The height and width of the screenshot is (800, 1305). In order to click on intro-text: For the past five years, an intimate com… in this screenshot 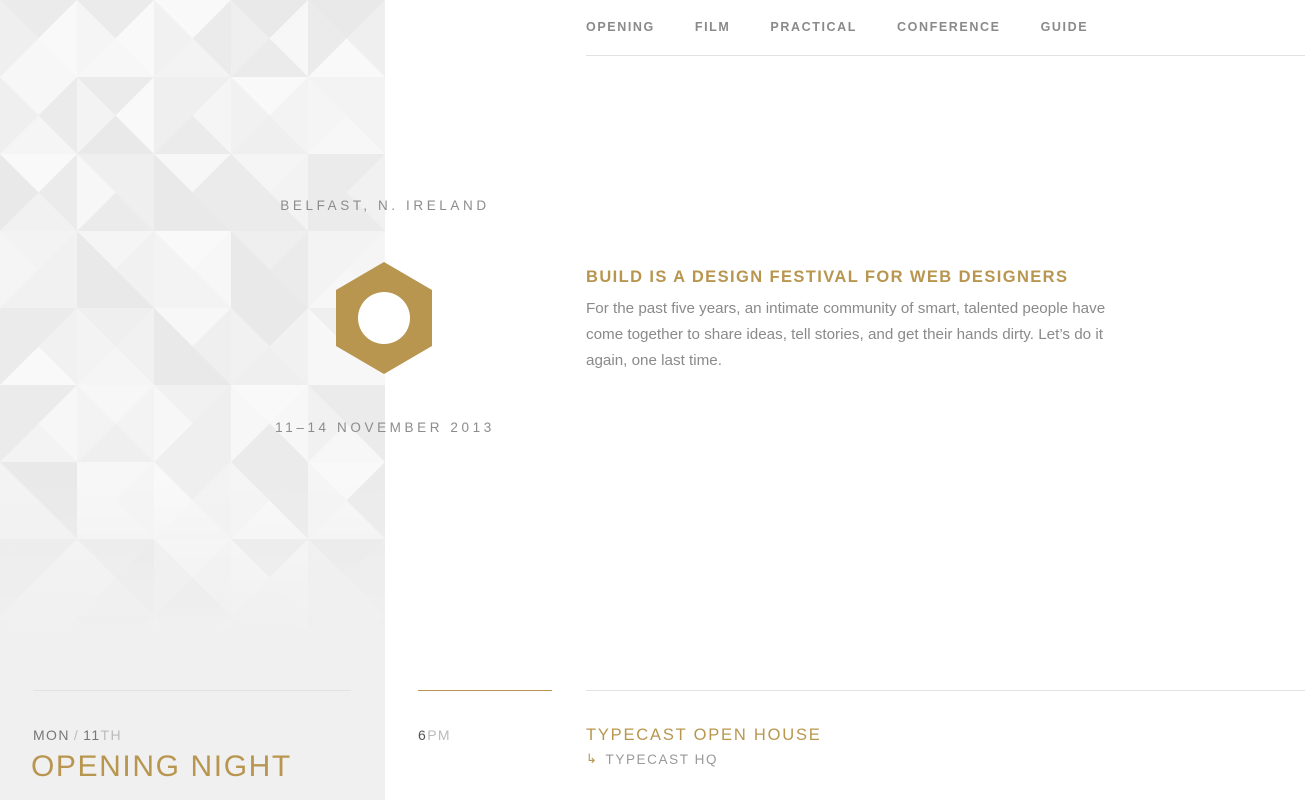, I will do `click(846, 334)`.